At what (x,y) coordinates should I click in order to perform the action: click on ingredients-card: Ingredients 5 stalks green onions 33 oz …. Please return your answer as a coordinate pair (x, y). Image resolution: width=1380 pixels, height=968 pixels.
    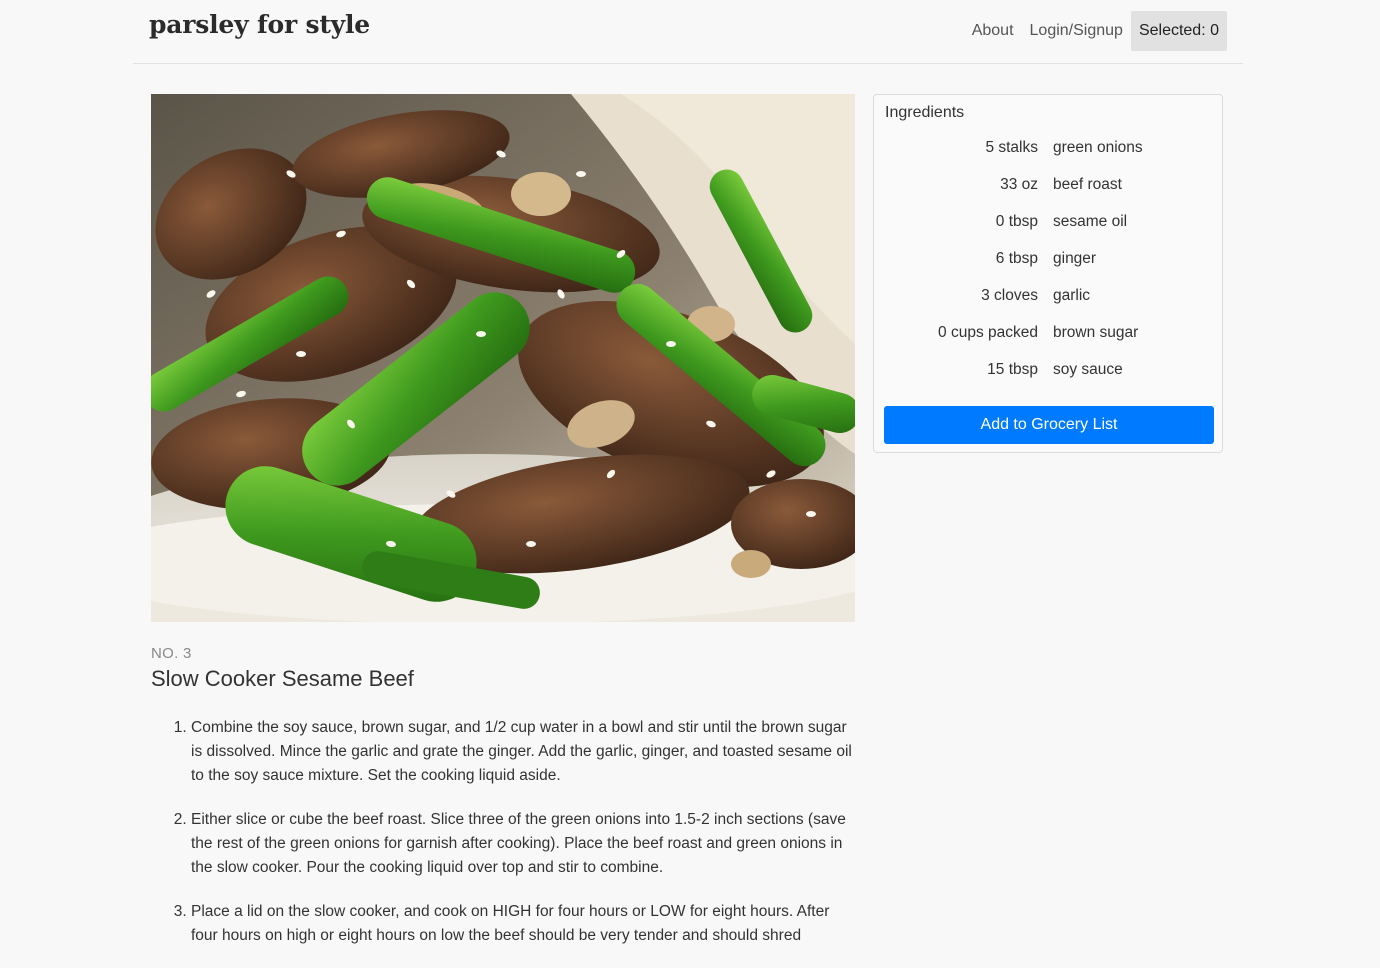
    Looking at the image, I should click on (1048, 273).